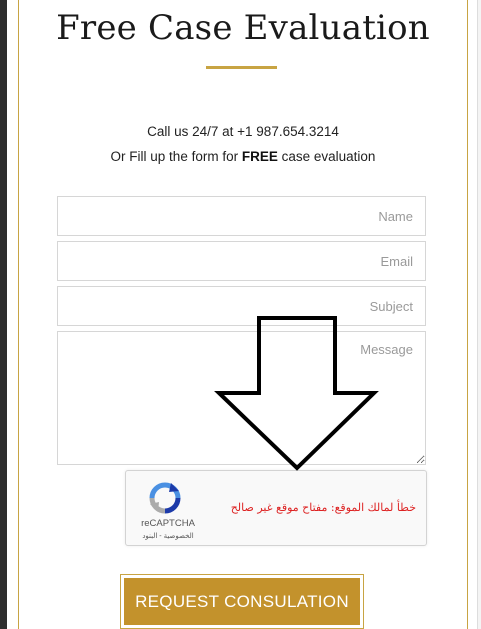  What do you see at coordinates (241, 306) in the screenshot?
I see `subject-input` at bounding box center [241, 306].